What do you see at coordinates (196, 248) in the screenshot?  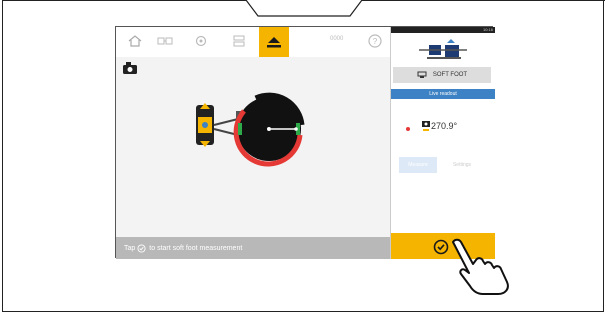 I see `tip-text: to start soft foot measurement` at bounding box center [196, 248].